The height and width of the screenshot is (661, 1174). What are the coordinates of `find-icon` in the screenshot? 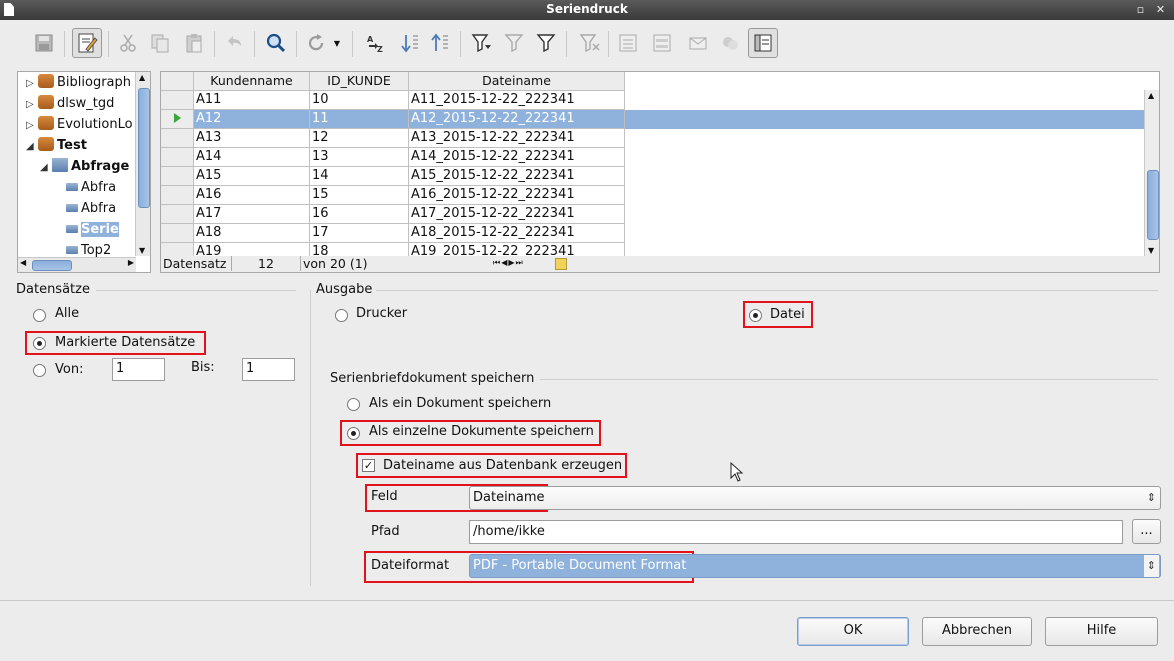 It's located at (276, 43).